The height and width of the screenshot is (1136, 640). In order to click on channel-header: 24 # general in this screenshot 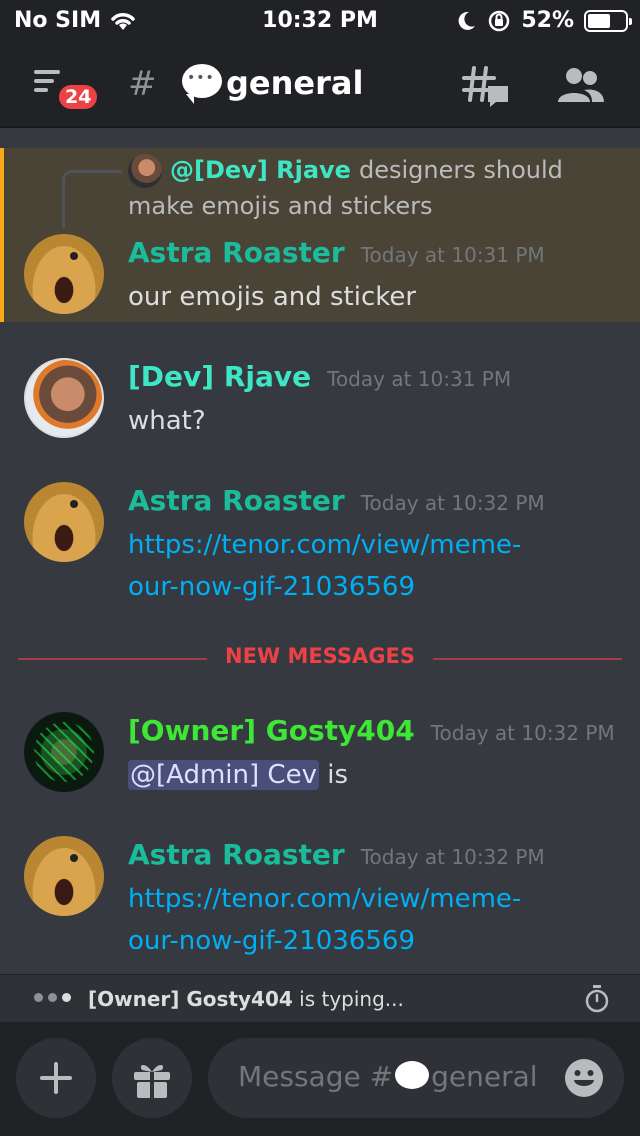, I will do `click(320, 85)`.